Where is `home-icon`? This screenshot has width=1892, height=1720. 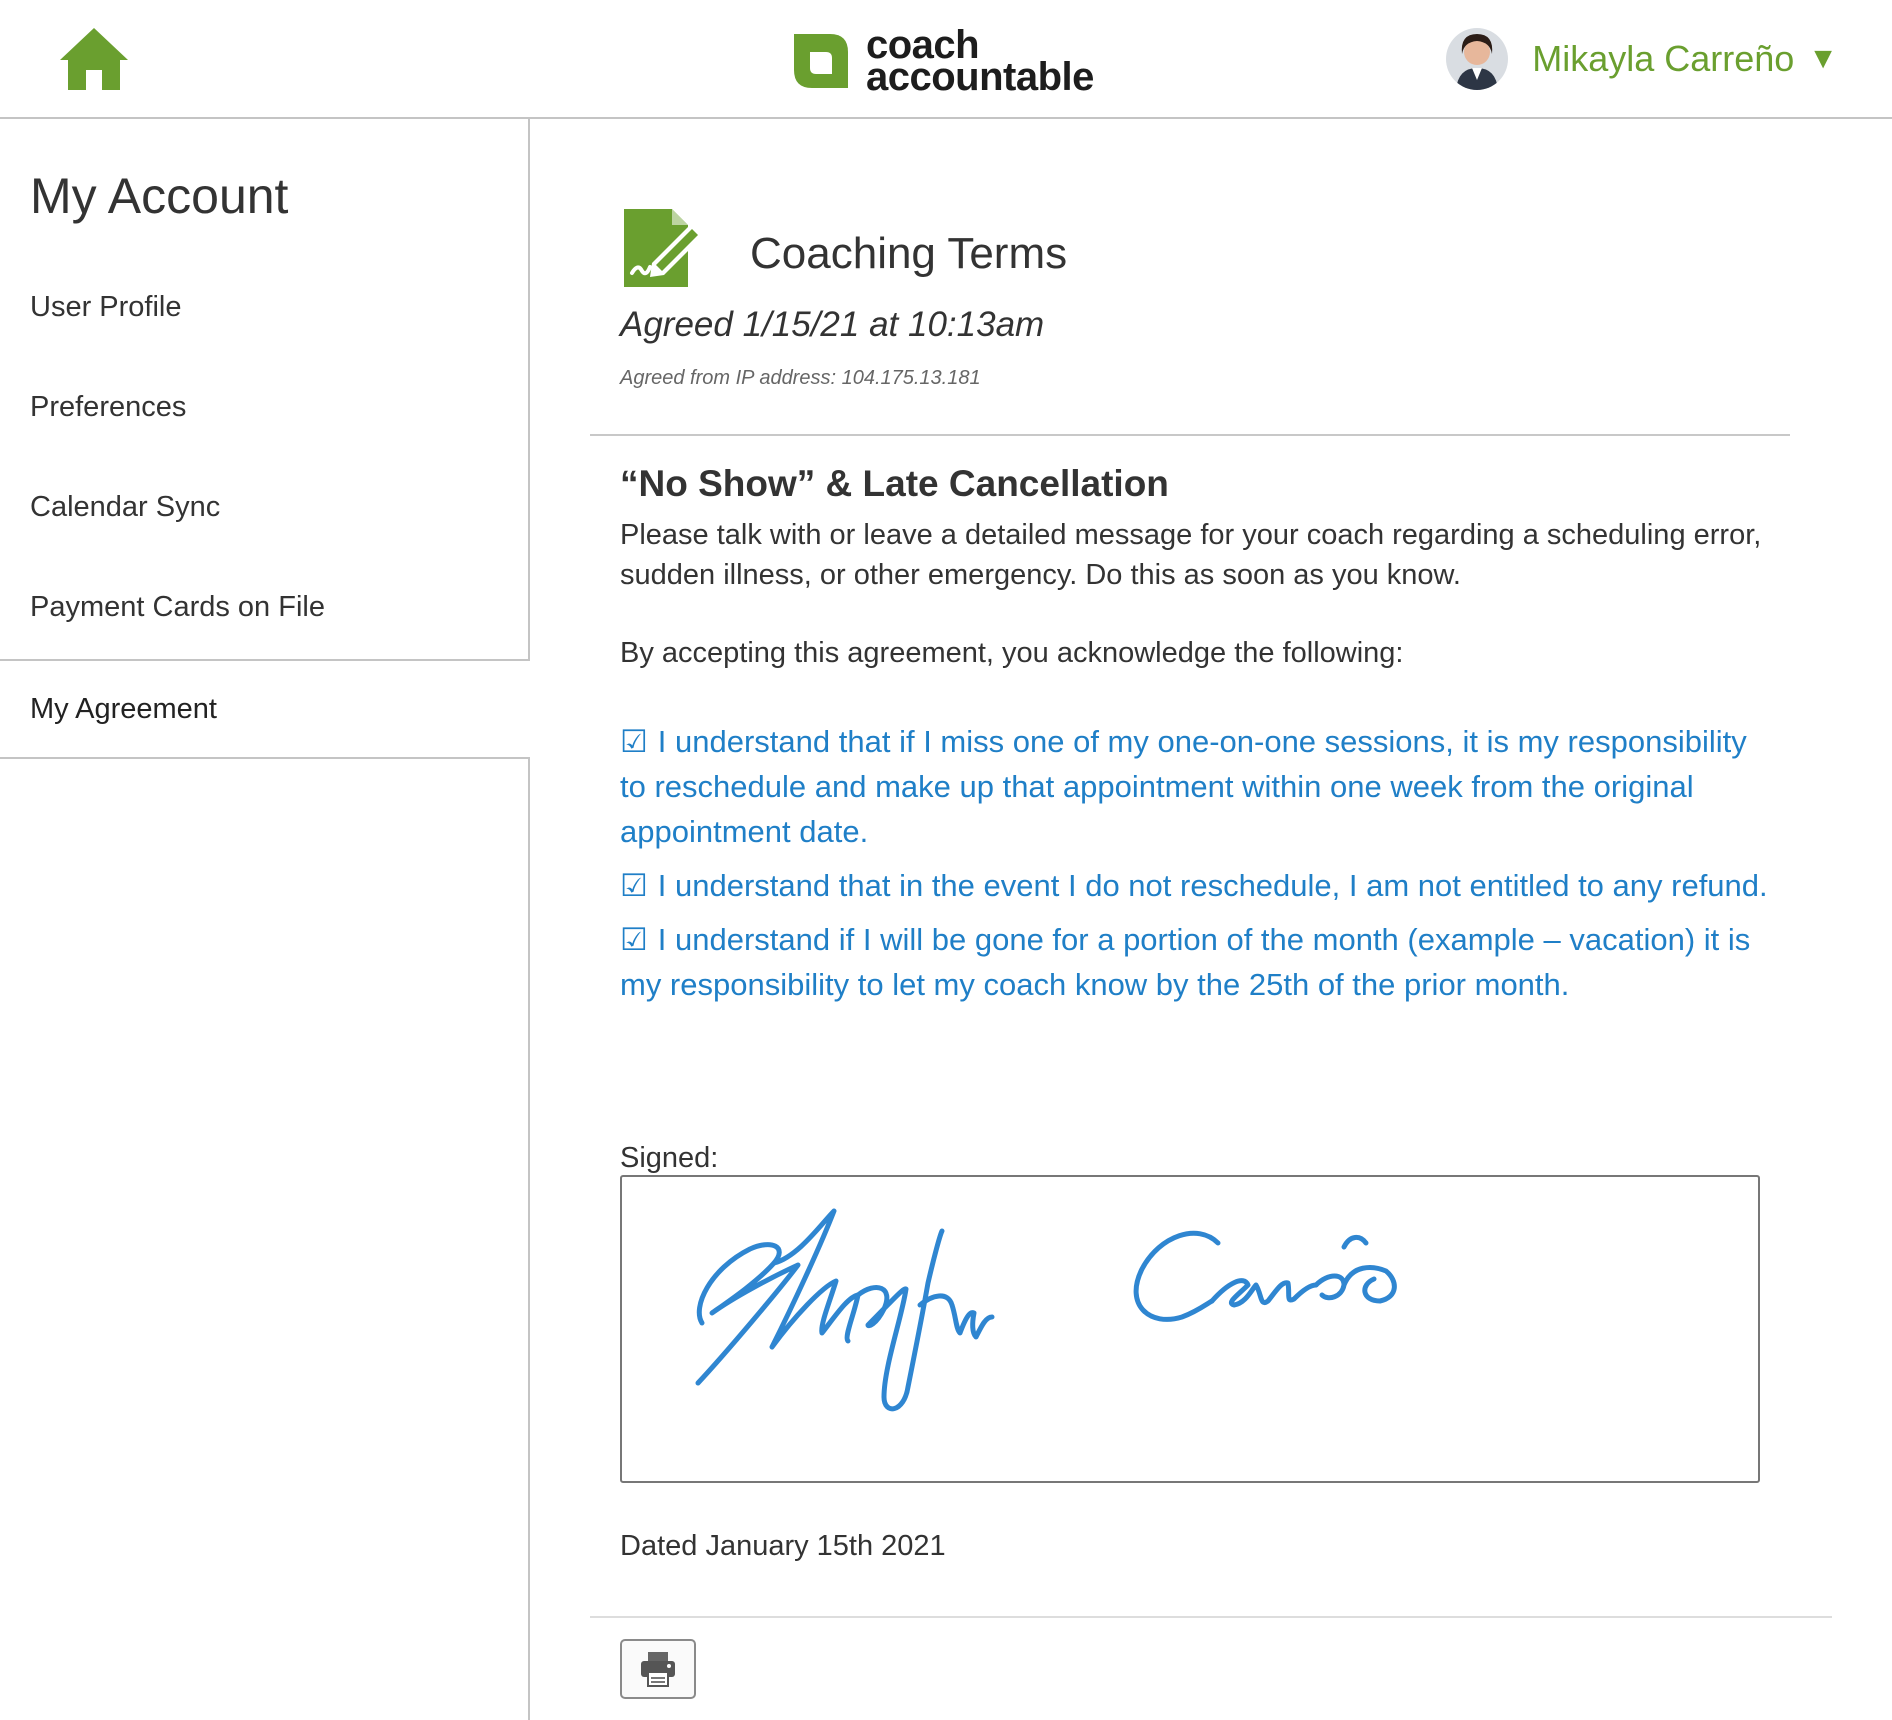 home-icon is located at coordinates (94, 59).